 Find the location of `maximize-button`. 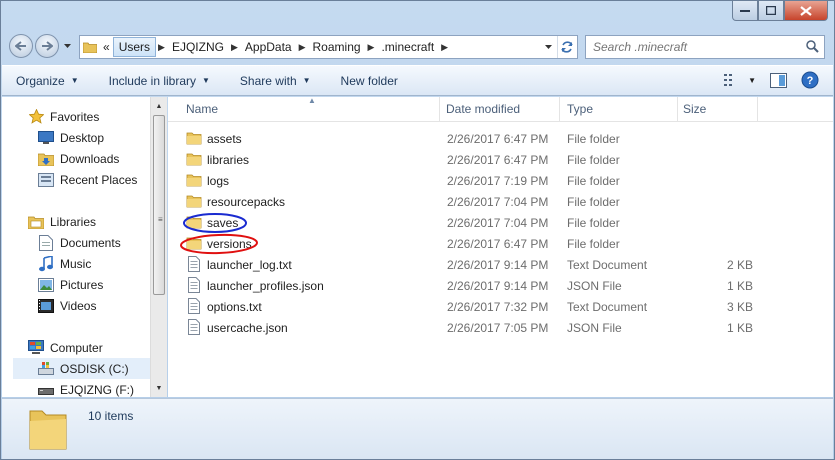

maximize-button is located at coordinates (771, 11).